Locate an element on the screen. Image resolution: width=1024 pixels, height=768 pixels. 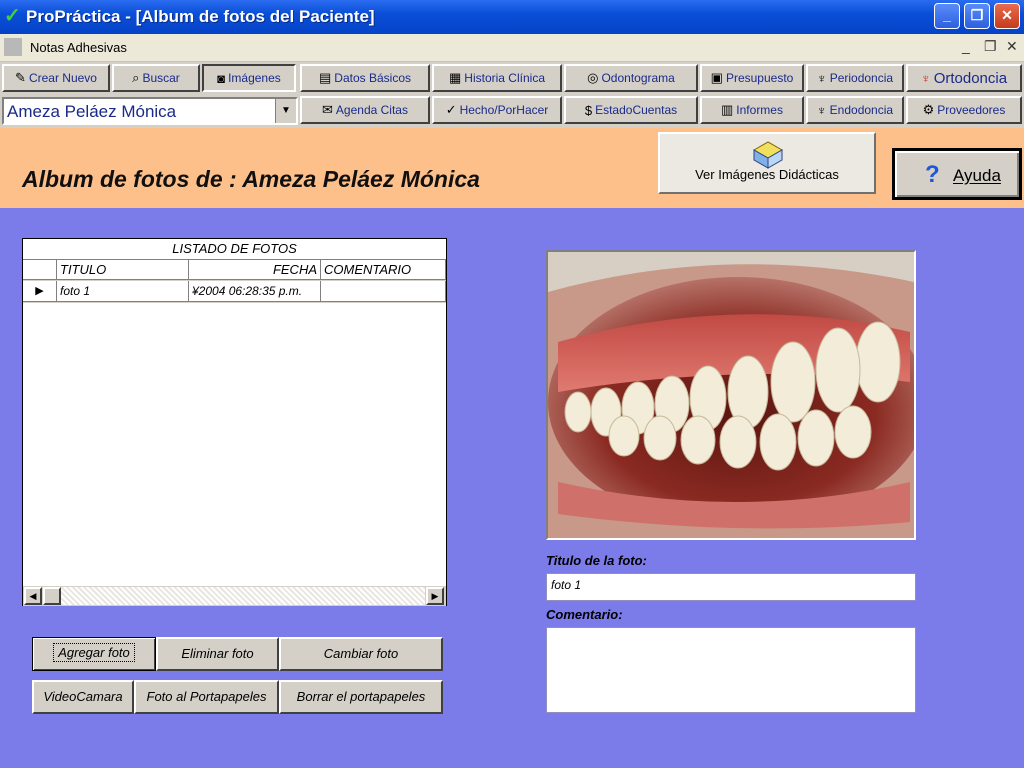
mdi-minimize-button: _ is located at coordinates (966, 46).